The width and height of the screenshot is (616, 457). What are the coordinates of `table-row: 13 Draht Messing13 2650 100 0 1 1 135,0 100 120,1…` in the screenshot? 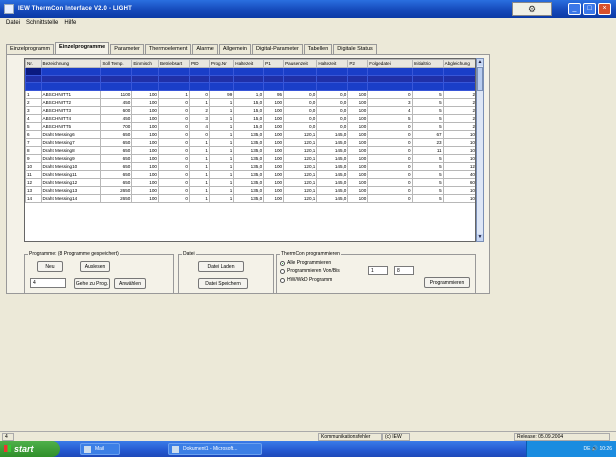 It's located at (250, 190).